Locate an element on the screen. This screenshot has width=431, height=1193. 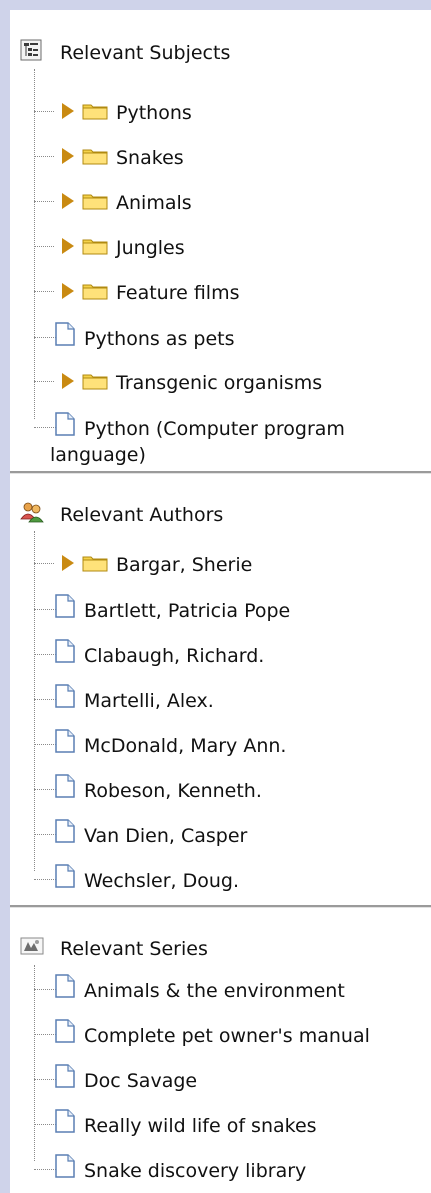
author-item: Robeson, Kenneth. is located at coordinates (220, 795).